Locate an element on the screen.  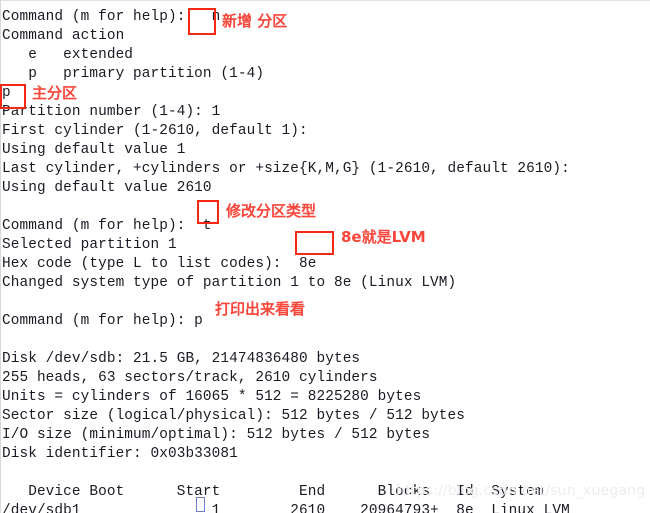
terminal-line: Using default value 1 is located at coordinates (94, 150).